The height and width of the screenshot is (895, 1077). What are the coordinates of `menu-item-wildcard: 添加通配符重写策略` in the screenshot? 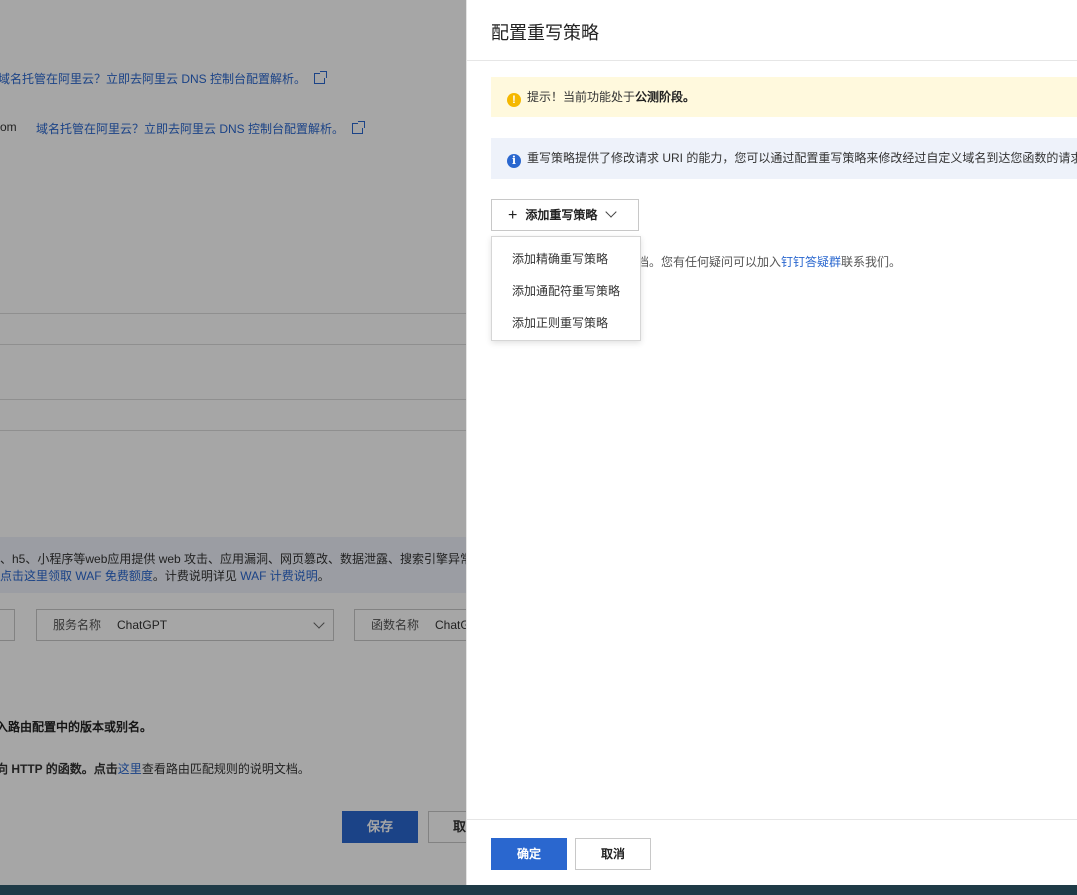 It's located at (566, 291).